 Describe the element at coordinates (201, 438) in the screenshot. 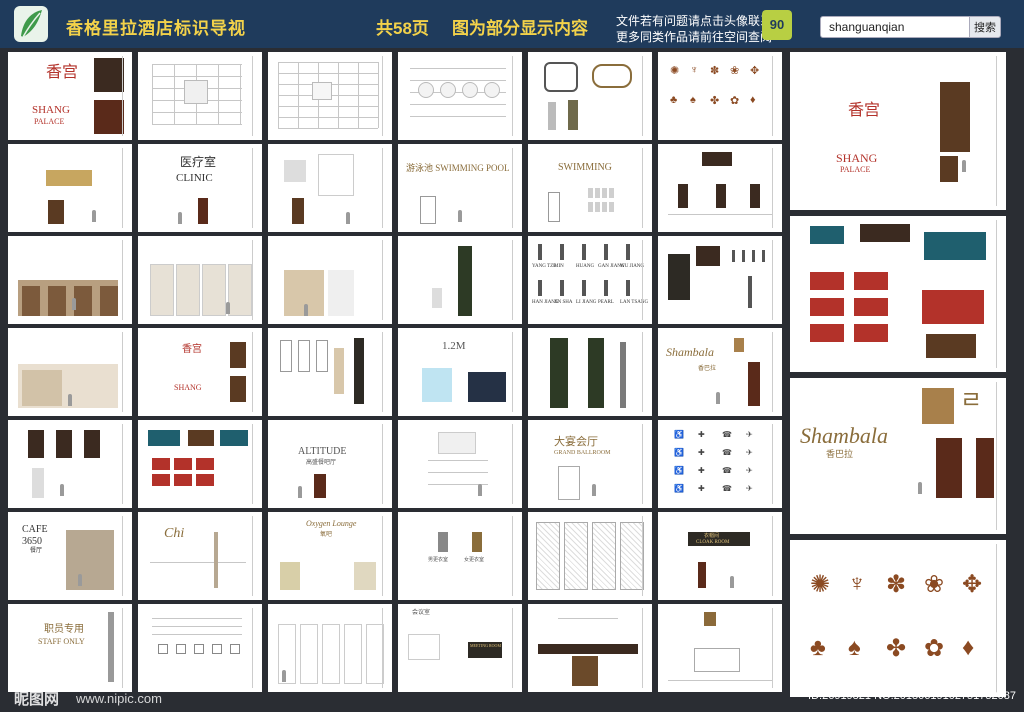

I see `sign-board` at that location.